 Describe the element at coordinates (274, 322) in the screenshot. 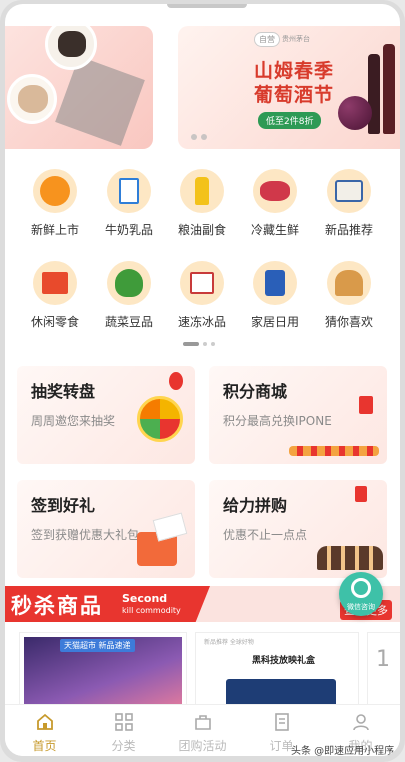

I see `category-label: 家居日用` at that location.